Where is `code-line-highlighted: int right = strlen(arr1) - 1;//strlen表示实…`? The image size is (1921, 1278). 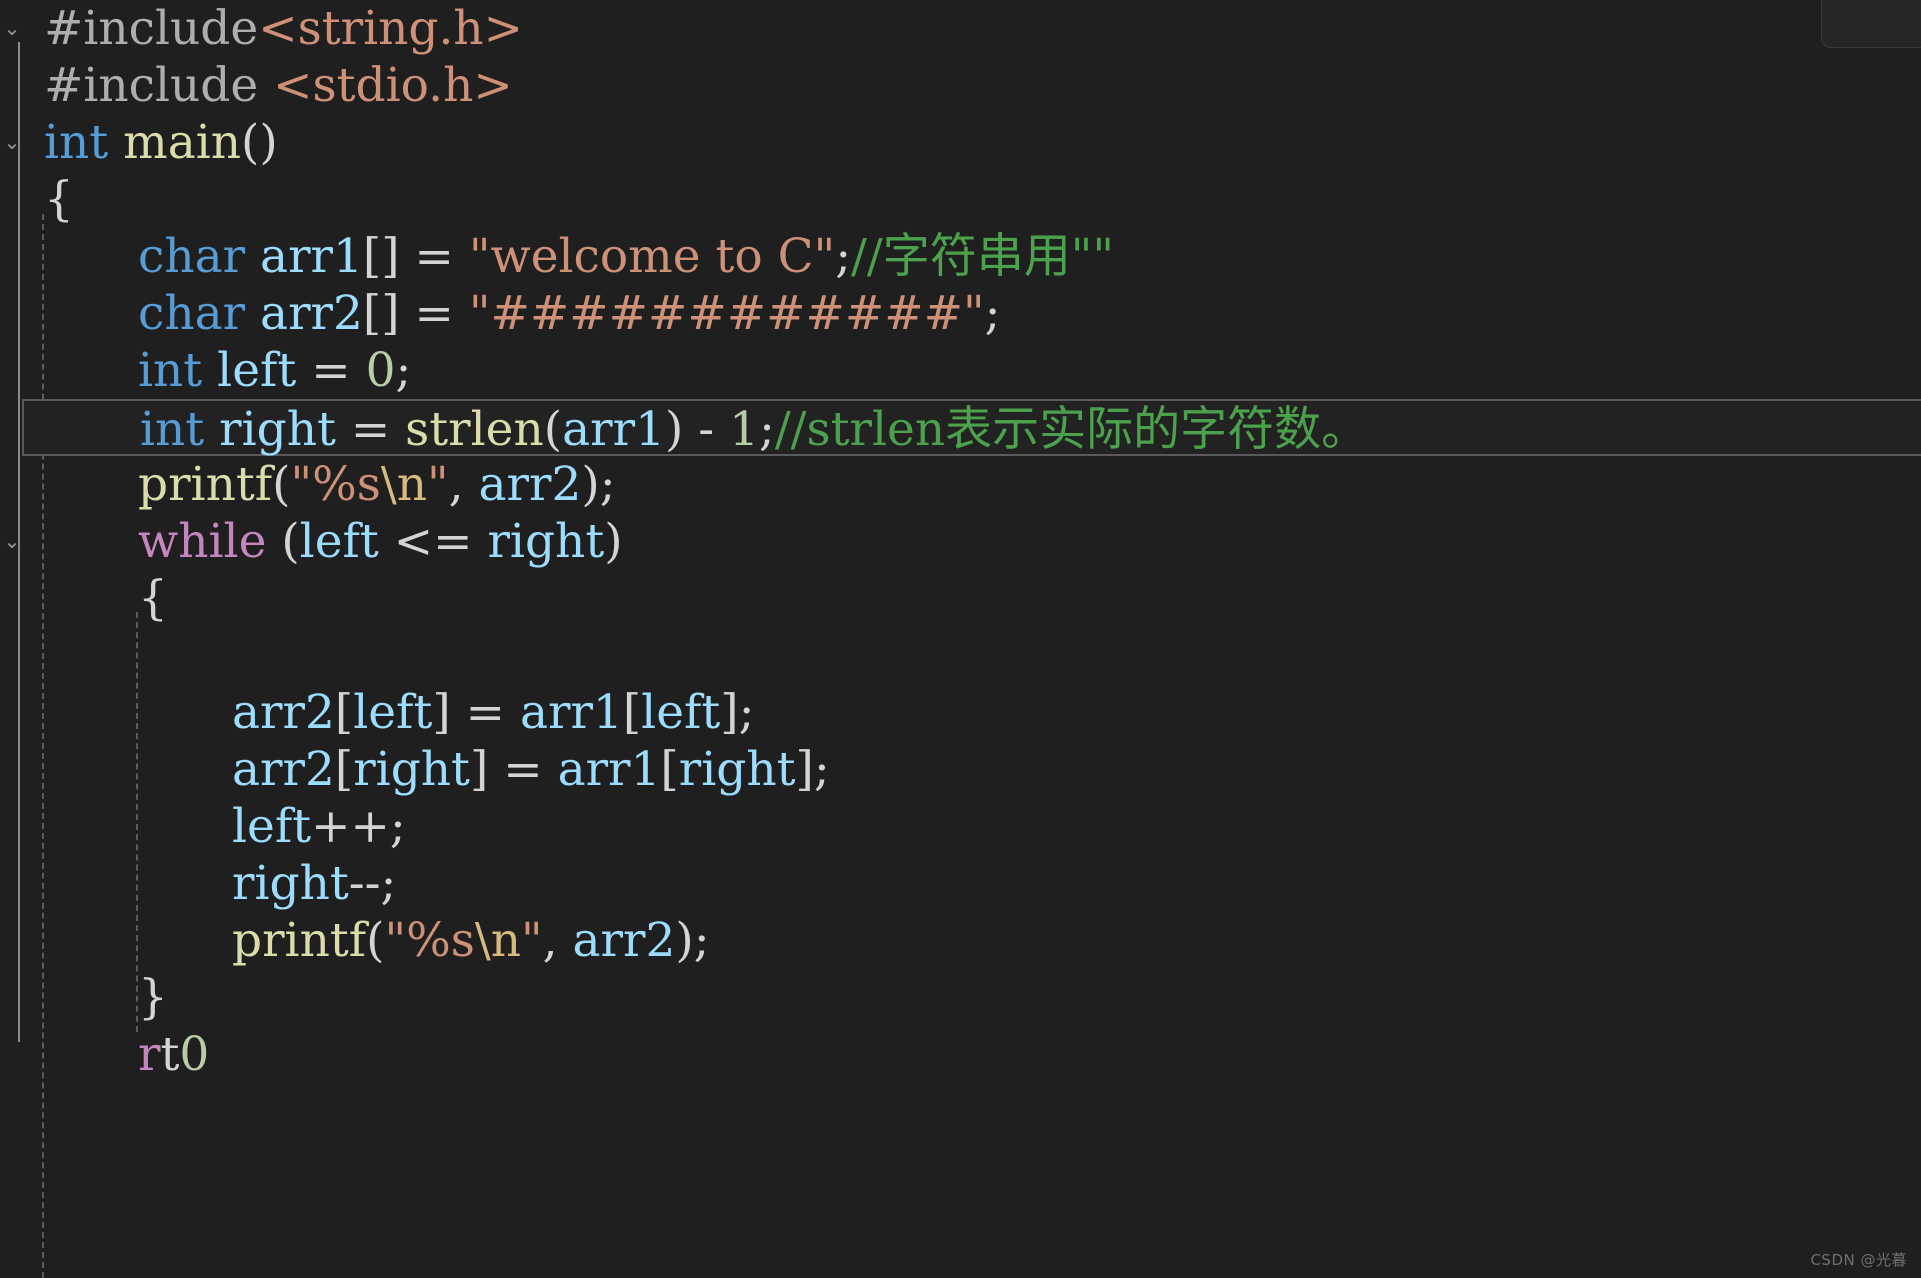
code-line-highlighted: int right = strlen(arr1) - 1;//strlen表示实… is located at coordinates (971, 428).